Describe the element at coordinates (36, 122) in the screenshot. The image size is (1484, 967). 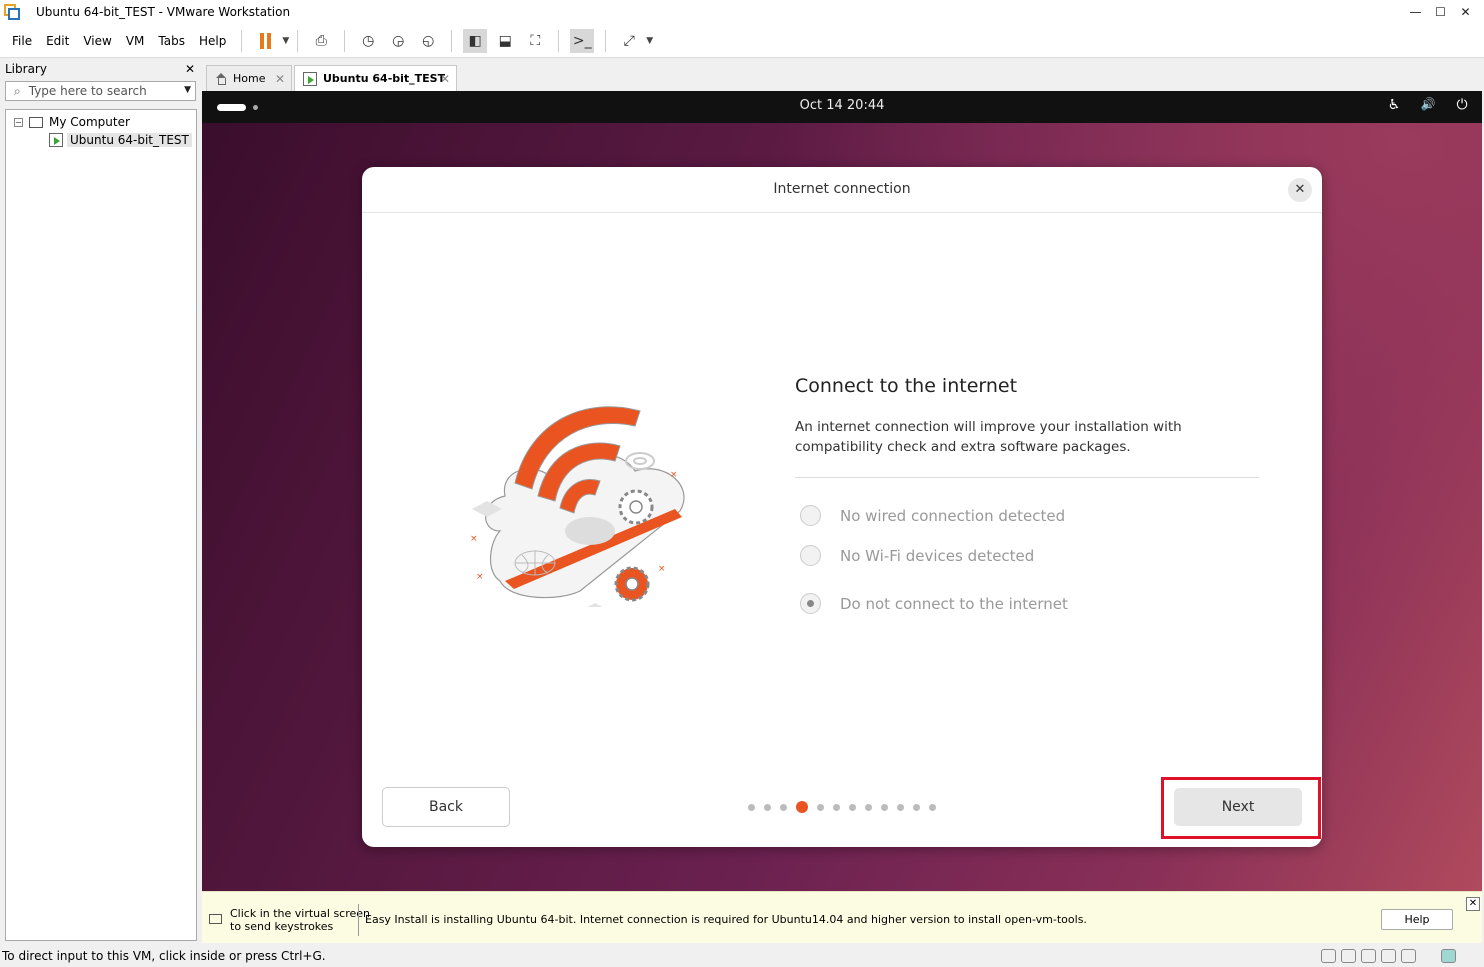
I see `computer-icon` at that location.